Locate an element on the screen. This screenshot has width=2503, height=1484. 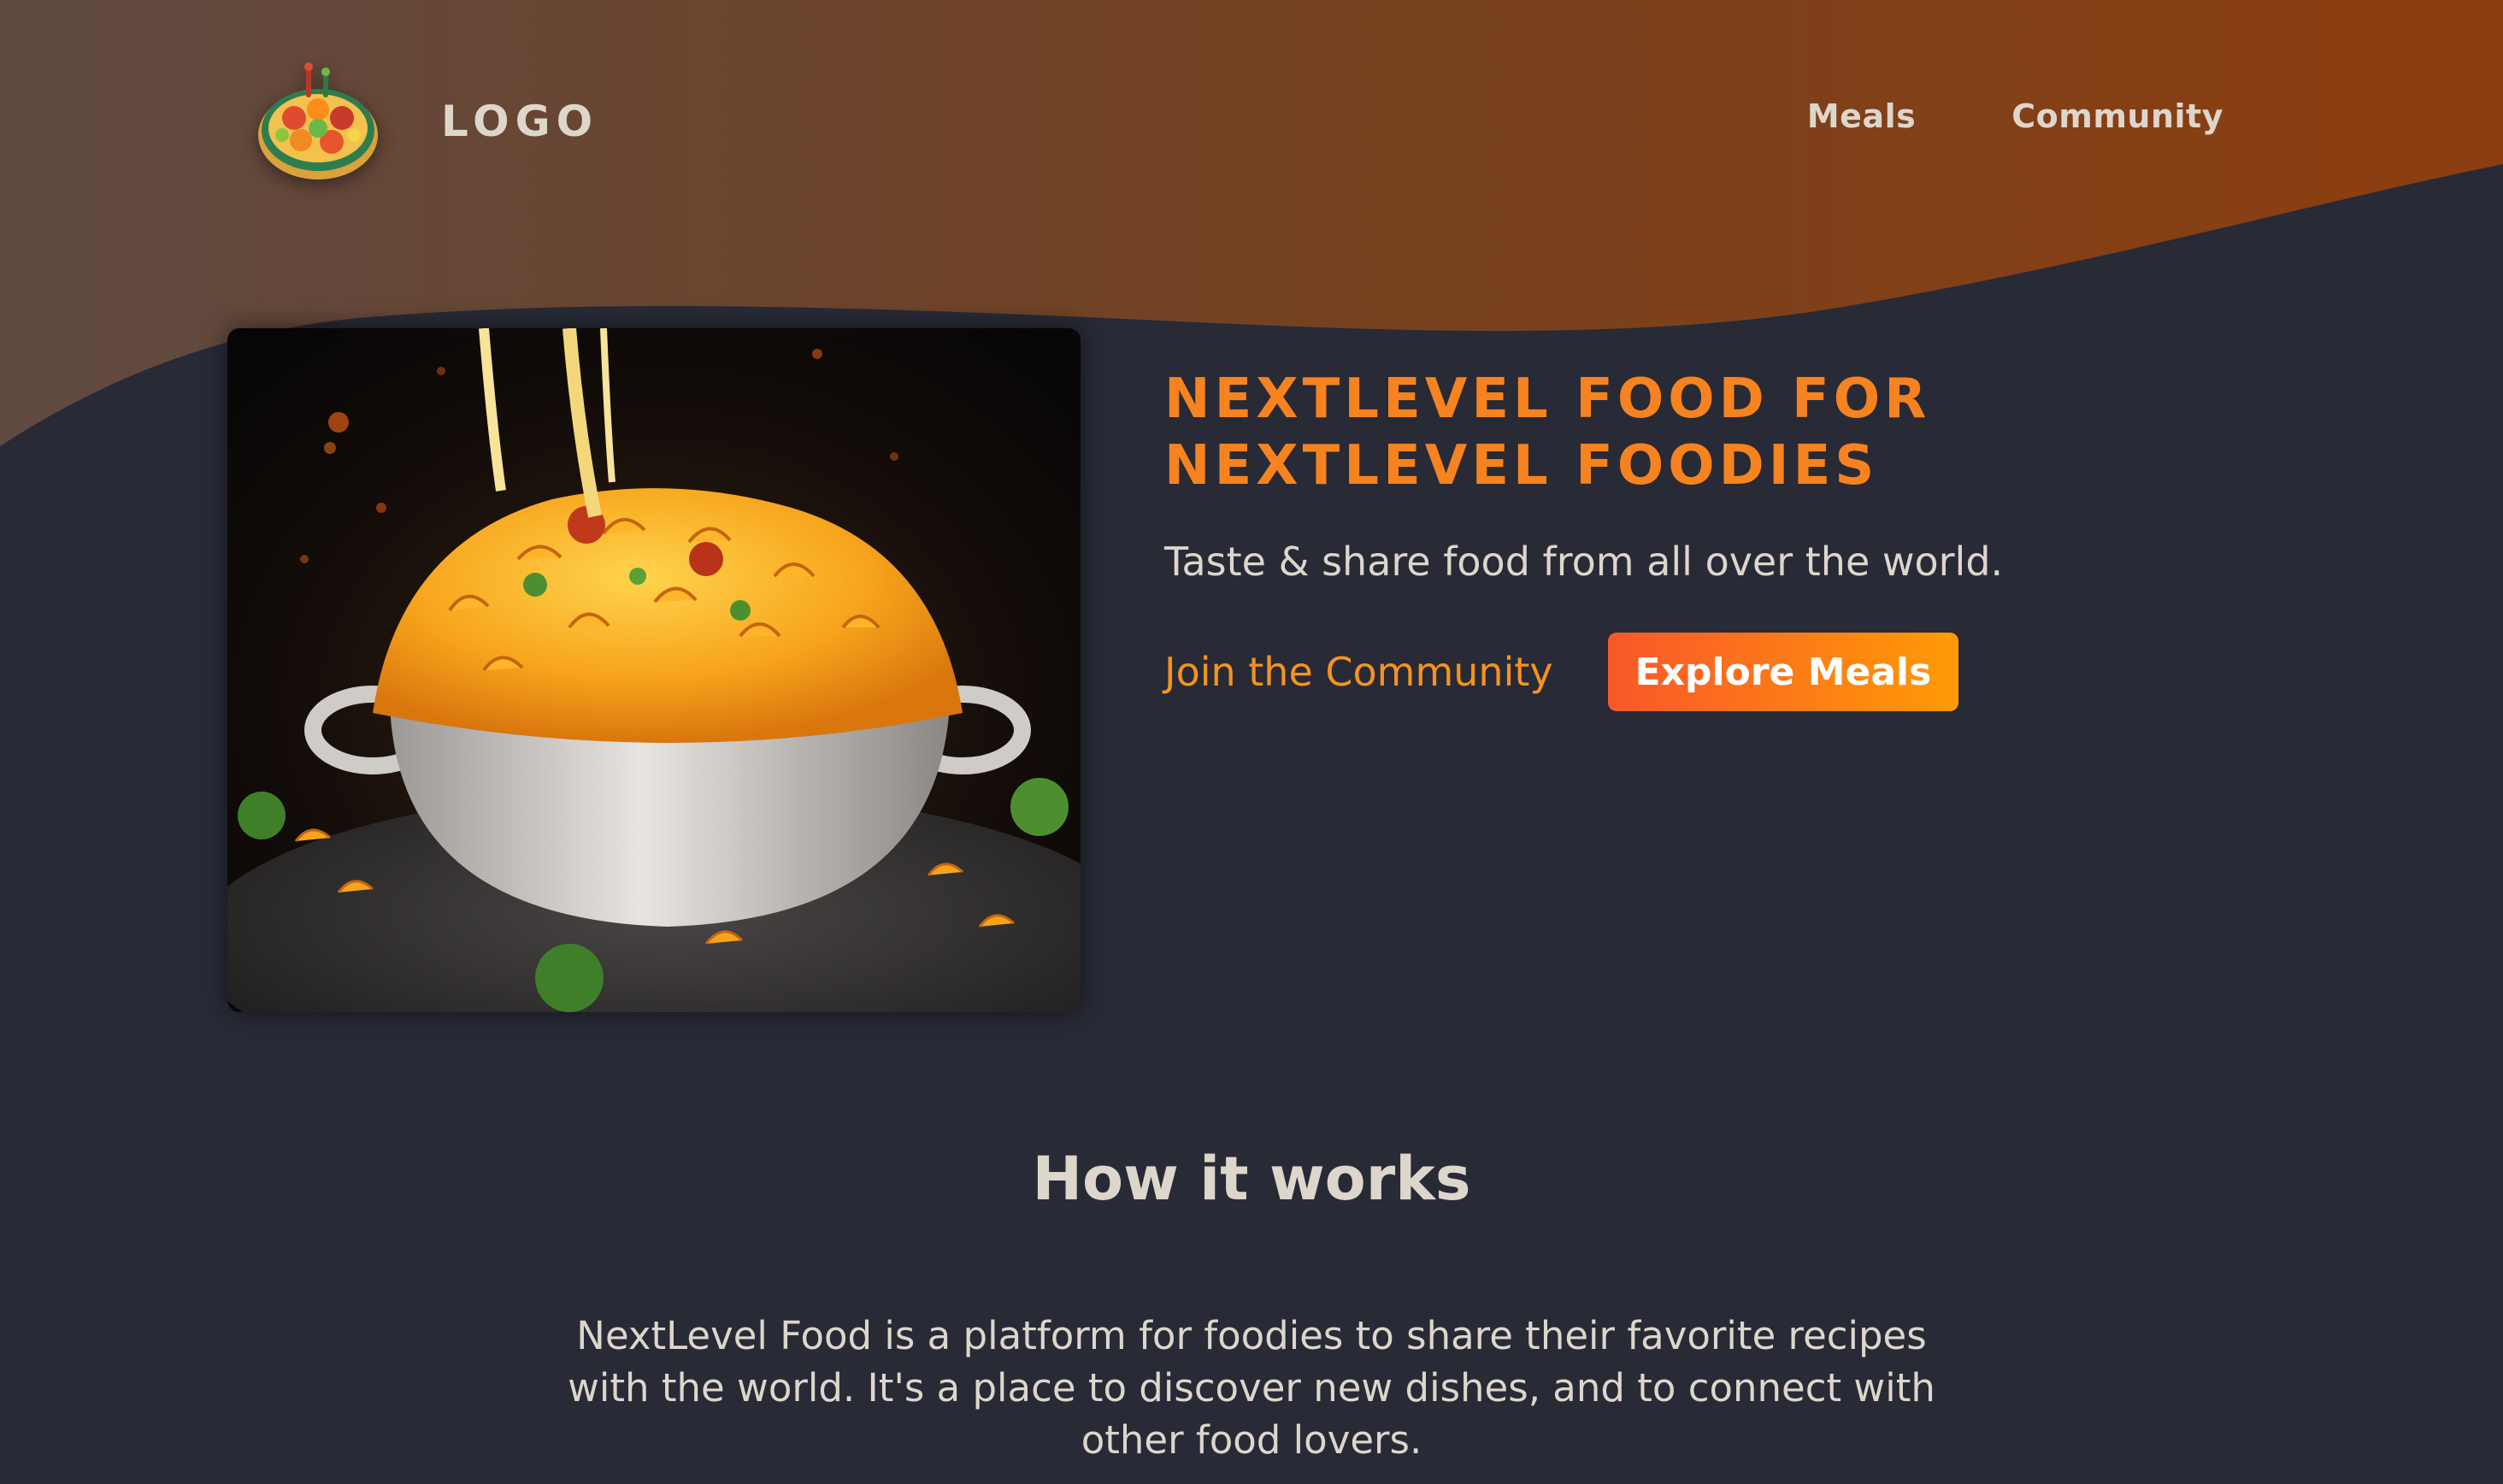
hero-title-line-2: NEXTLEVEL FOODIES is located at coordinates (1521, 466).